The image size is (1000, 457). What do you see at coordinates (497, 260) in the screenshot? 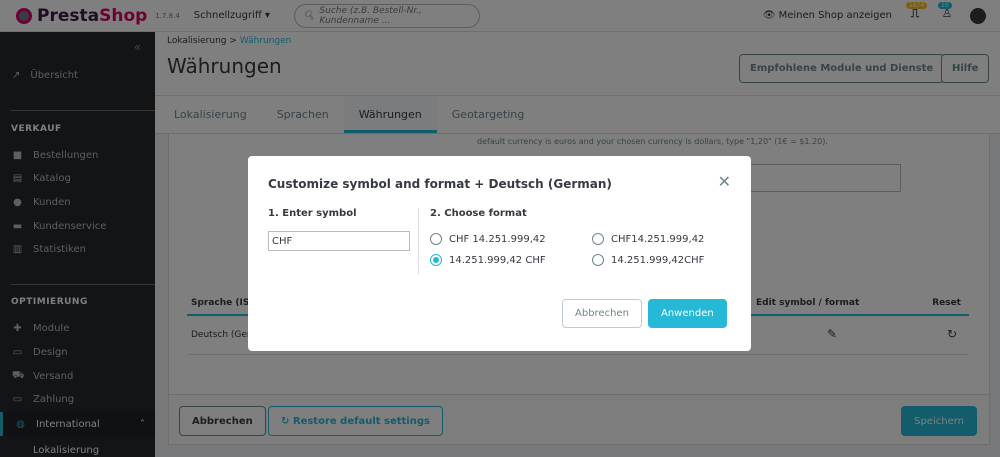
I see `format-label: 14.251.999,42 CHF` at bounding box center [497, 260].